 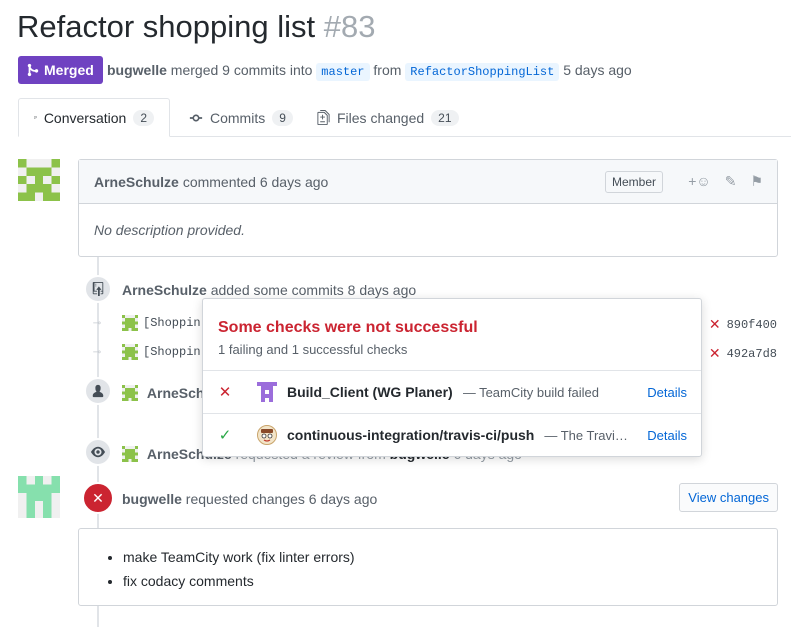 I want to click on event-action: added some commits 8 days ago, so click(x=313, y=290).